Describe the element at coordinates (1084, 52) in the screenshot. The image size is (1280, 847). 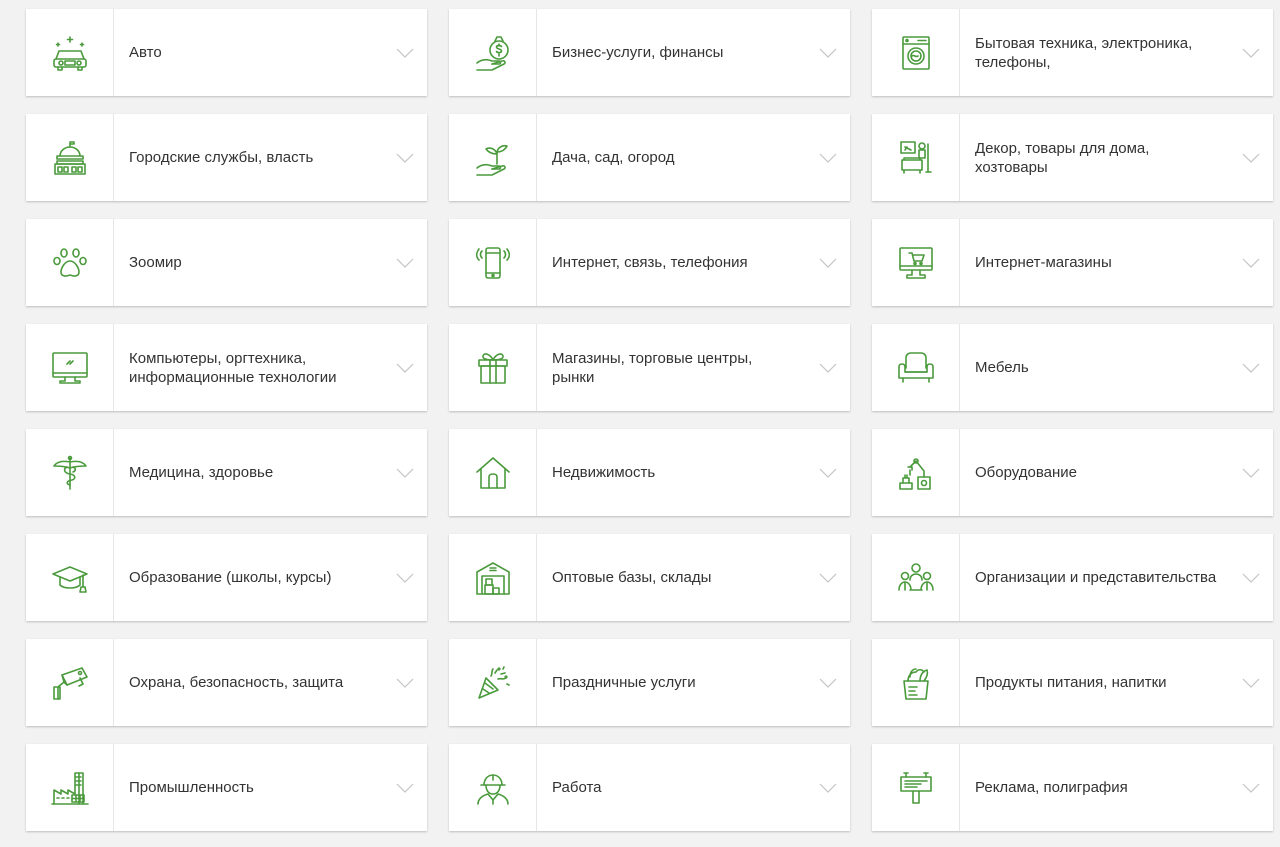
I see `category-label: Бытовая техника, электроника, телефоны,` at that location.